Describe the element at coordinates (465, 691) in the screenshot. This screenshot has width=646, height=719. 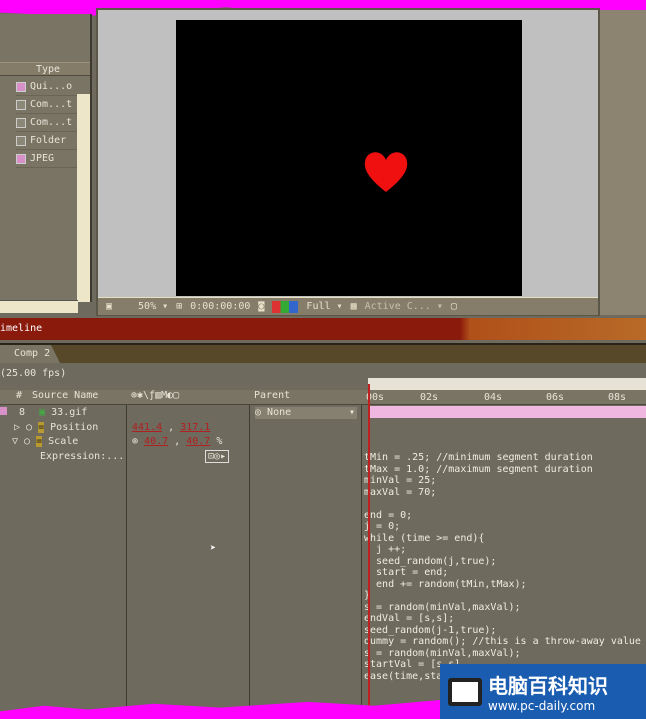
I see `monitor-icon` at that location.